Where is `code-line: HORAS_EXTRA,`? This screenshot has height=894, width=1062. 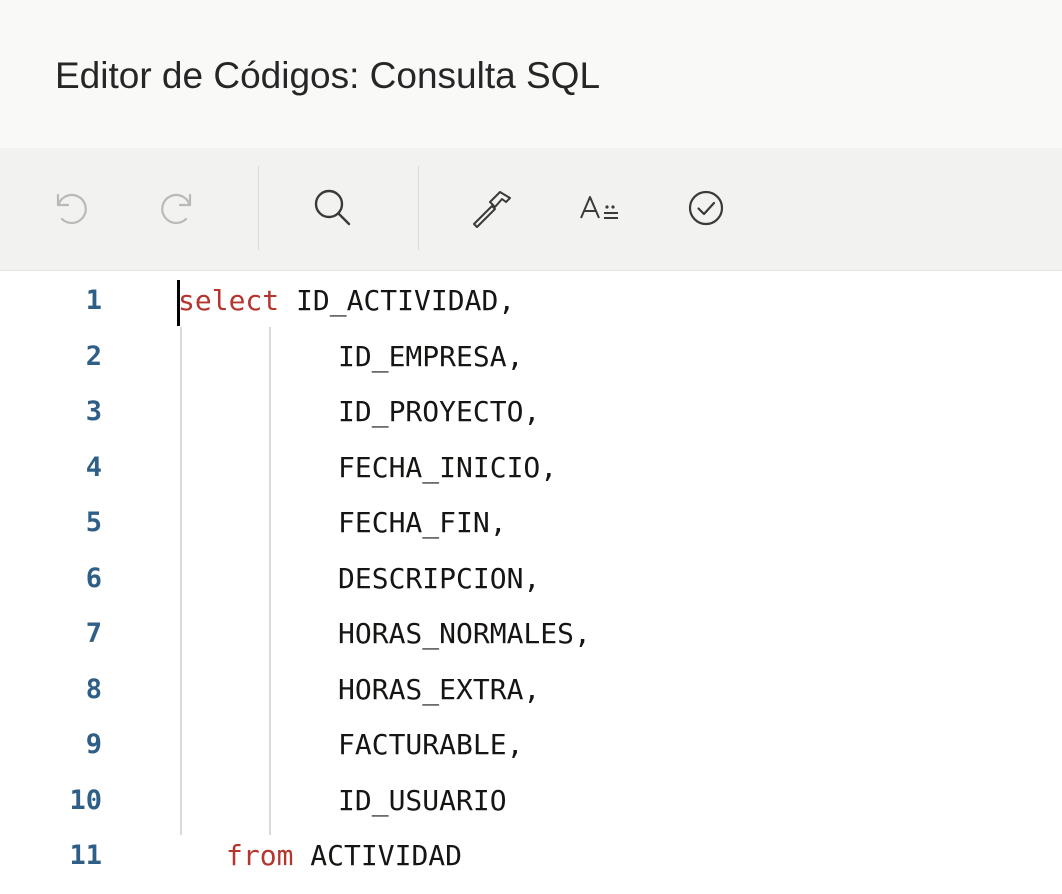
code-line: HORAS_EXTRA, is located at coordinates (439, 690).